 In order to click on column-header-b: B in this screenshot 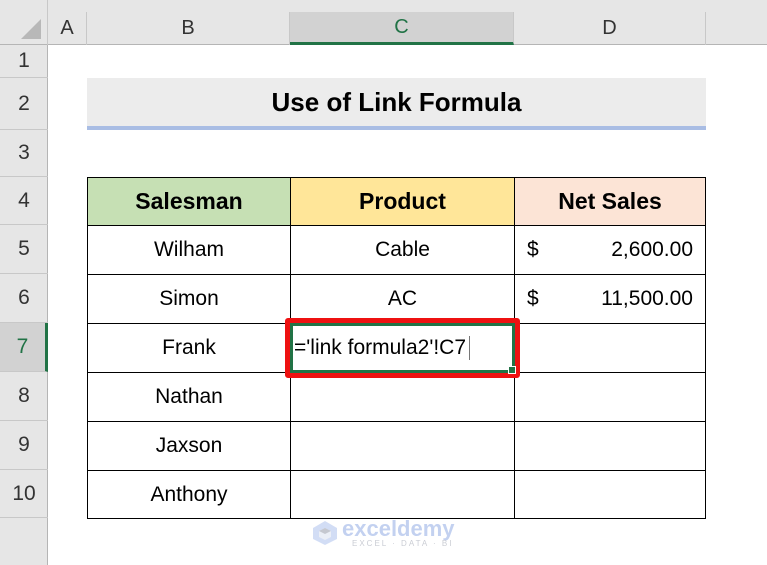, I will do `click(188, 28)`.